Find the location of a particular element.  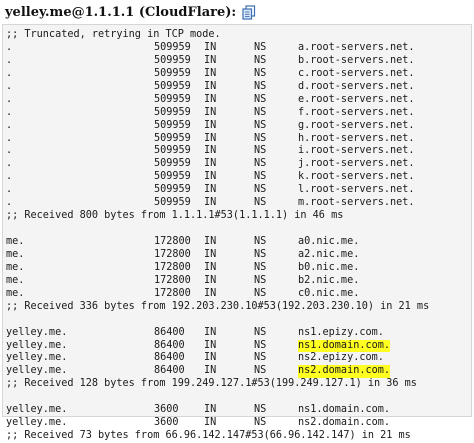

record-value: c0.nic.me. is located at coordinates (329, 293).